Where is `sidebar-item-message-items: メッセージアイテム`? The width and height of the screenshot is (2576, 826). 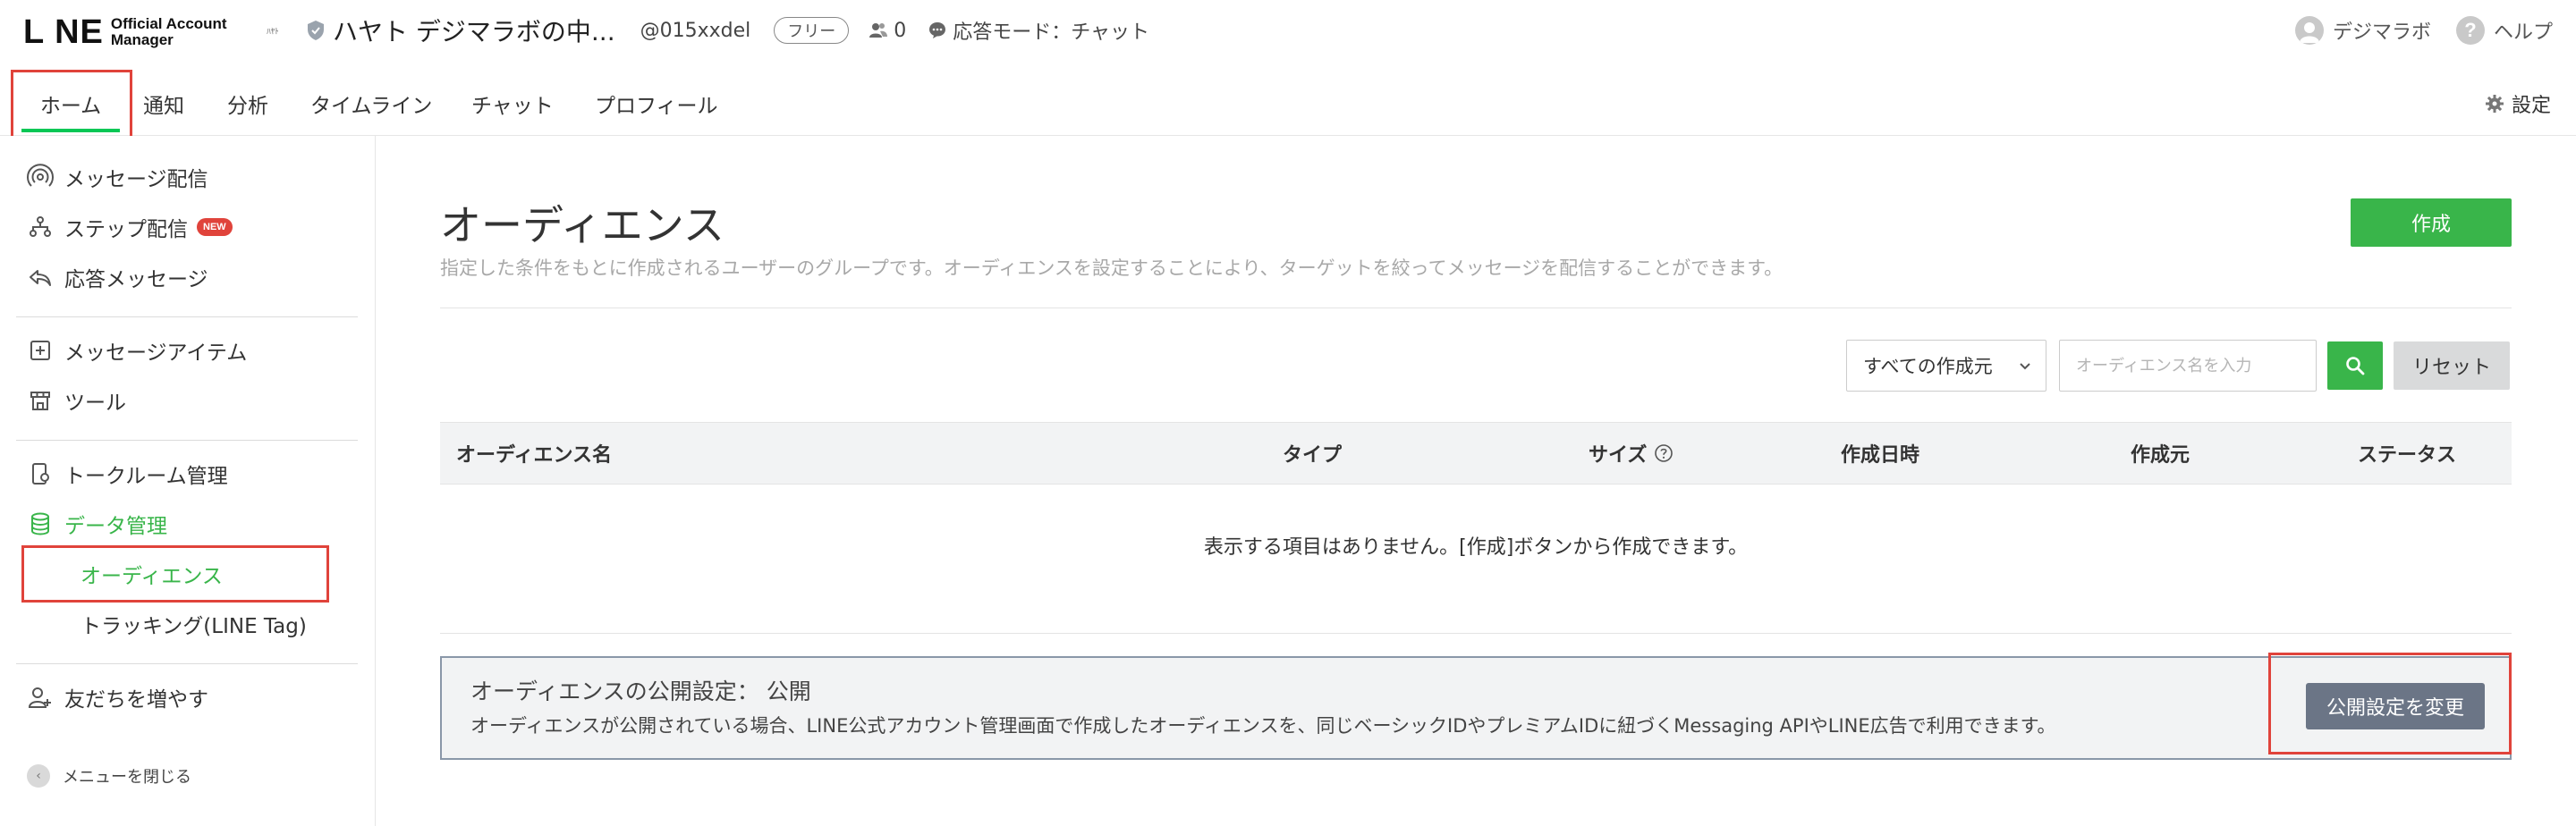 sidebar-item-message-items: メッセージアイテム is located at coordinates (137, 350).